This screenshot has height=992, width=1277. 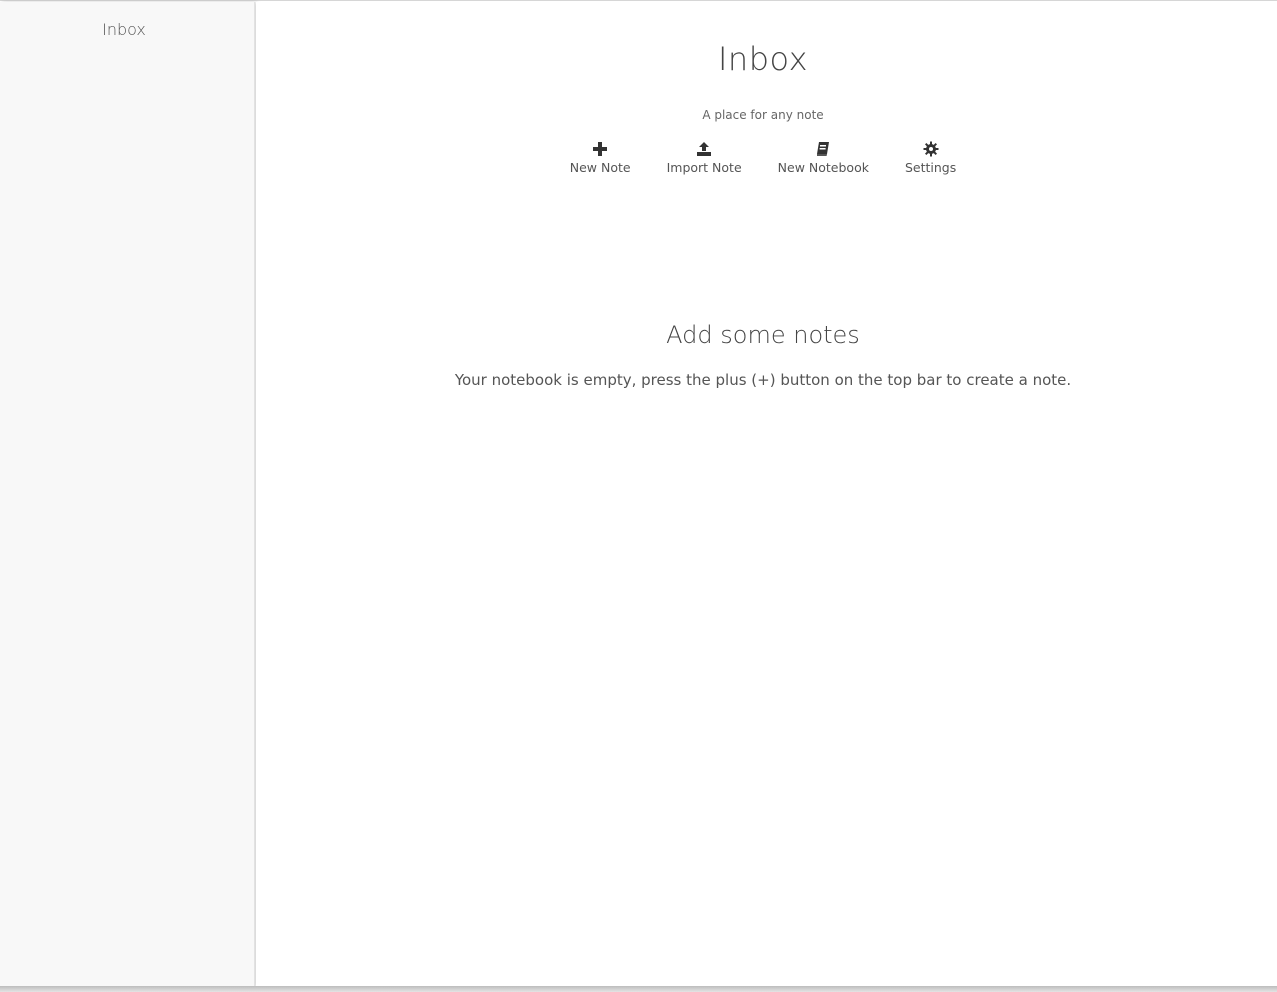 I want to click on page-subtitle: A place for any note, so click(x=763, y=115).